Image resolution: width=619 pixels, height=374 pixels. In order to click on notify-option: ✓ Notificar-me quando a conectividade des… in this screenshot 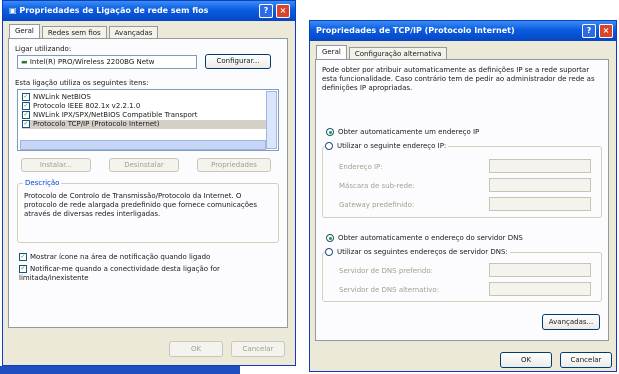, I will do `click(148, 274)`.